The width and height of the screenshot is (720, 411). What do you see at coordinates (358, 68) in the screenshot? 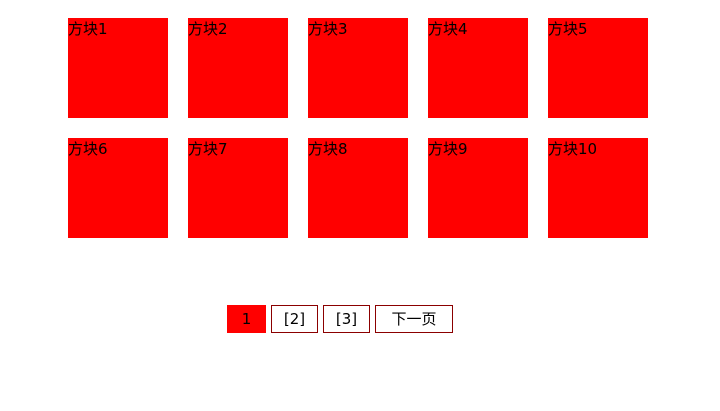
I see `tile-3: 方块3` at bounding box center [358, 68].